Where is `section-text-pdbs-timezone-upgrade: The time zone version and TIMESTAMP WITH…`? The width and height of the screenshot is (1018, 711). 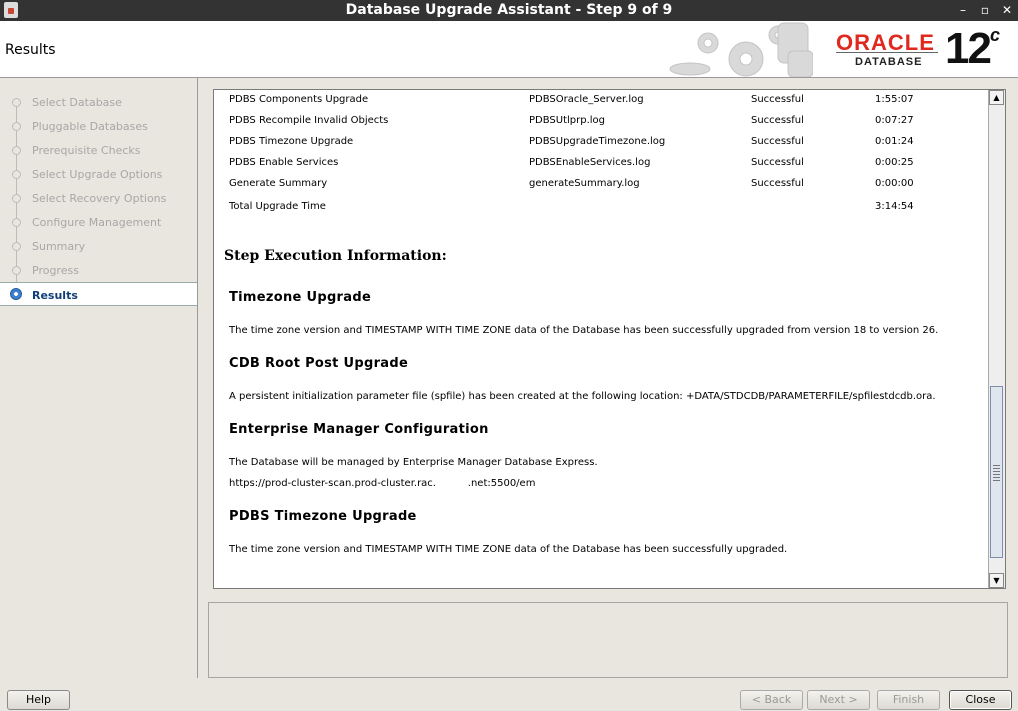
section-text-pdbs-timezone-upgrade: The time zone version and TIMESTAMP WITH… is located at coordinates (508, 549).